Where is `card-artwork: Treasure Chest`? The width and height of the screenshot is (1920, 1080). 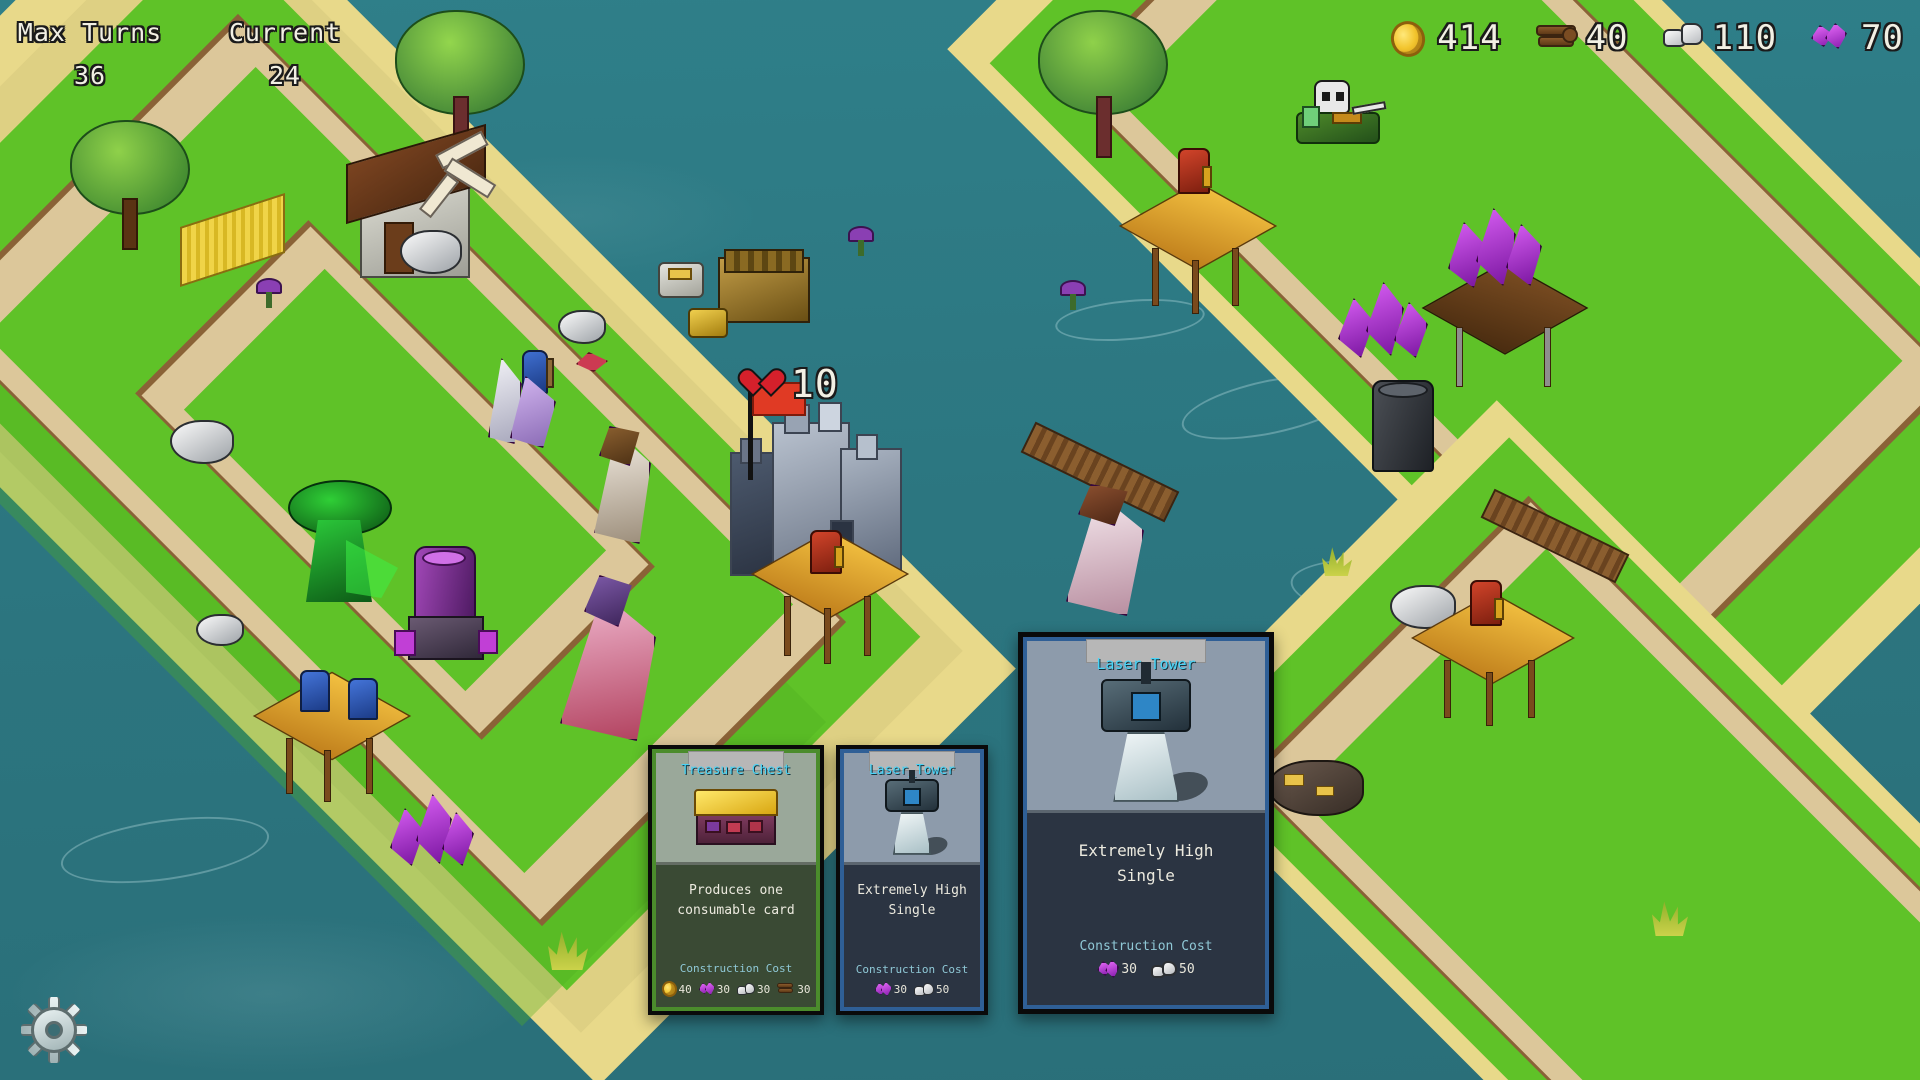
card-artwork: Treasure Chest is located at coordinates (736, 808).